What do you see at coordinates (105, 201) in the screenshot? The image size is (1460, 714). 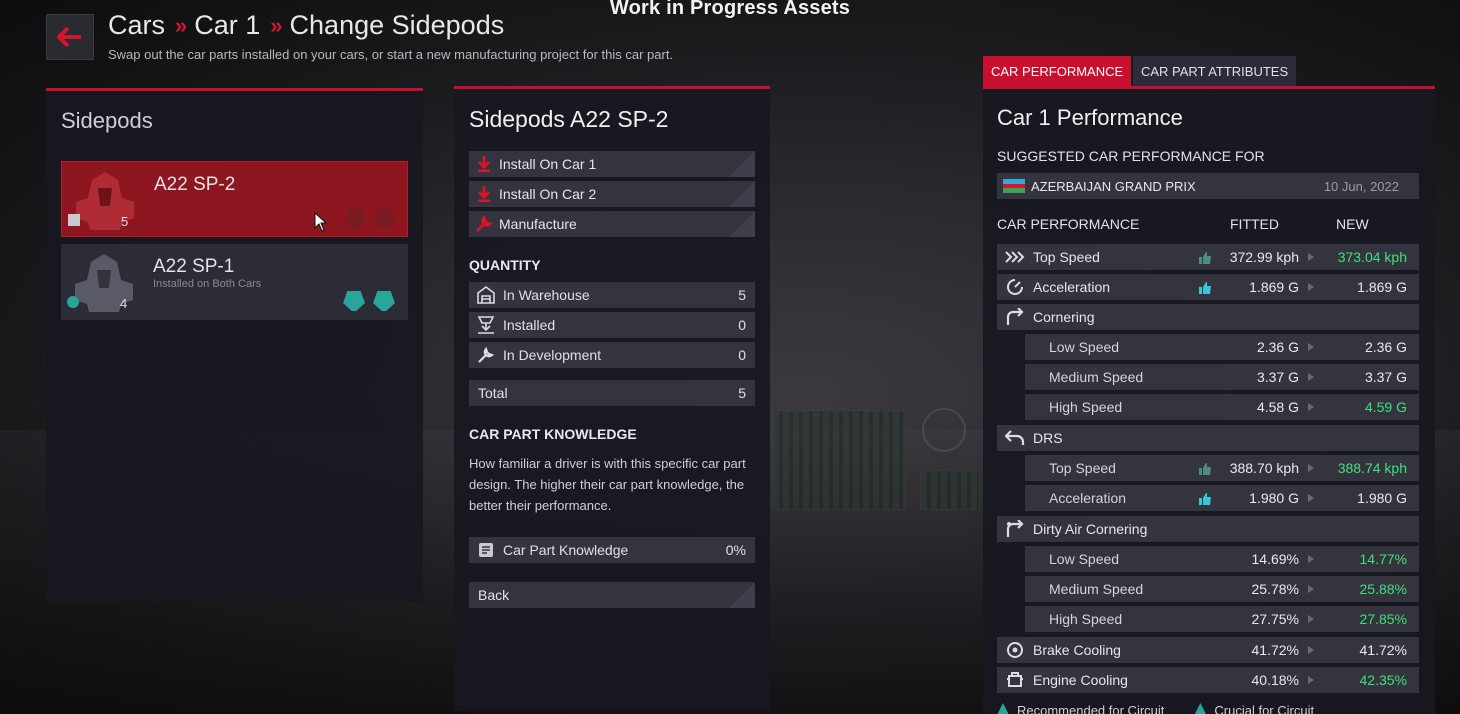 I see `sidepod-icon` at bounding box center [105, 201].